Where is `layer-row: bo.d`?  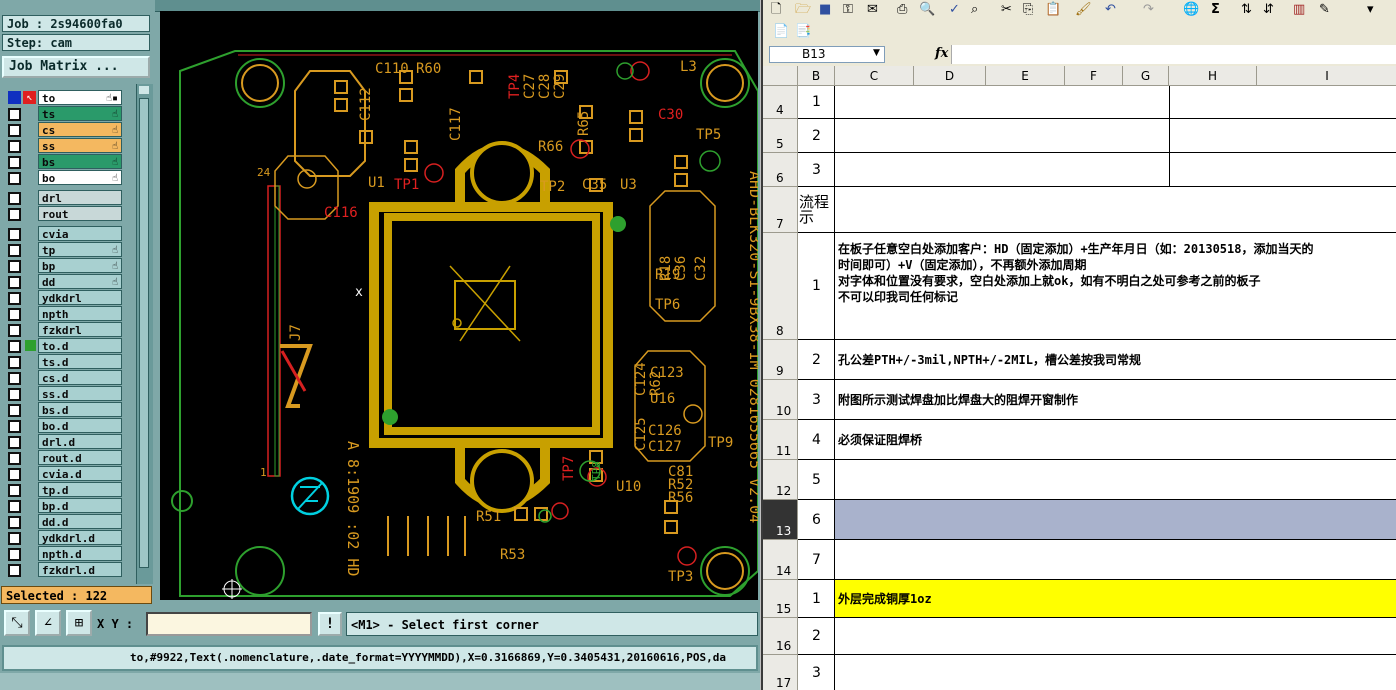
layer-row: bo.d is located at coordinates (64, 425).